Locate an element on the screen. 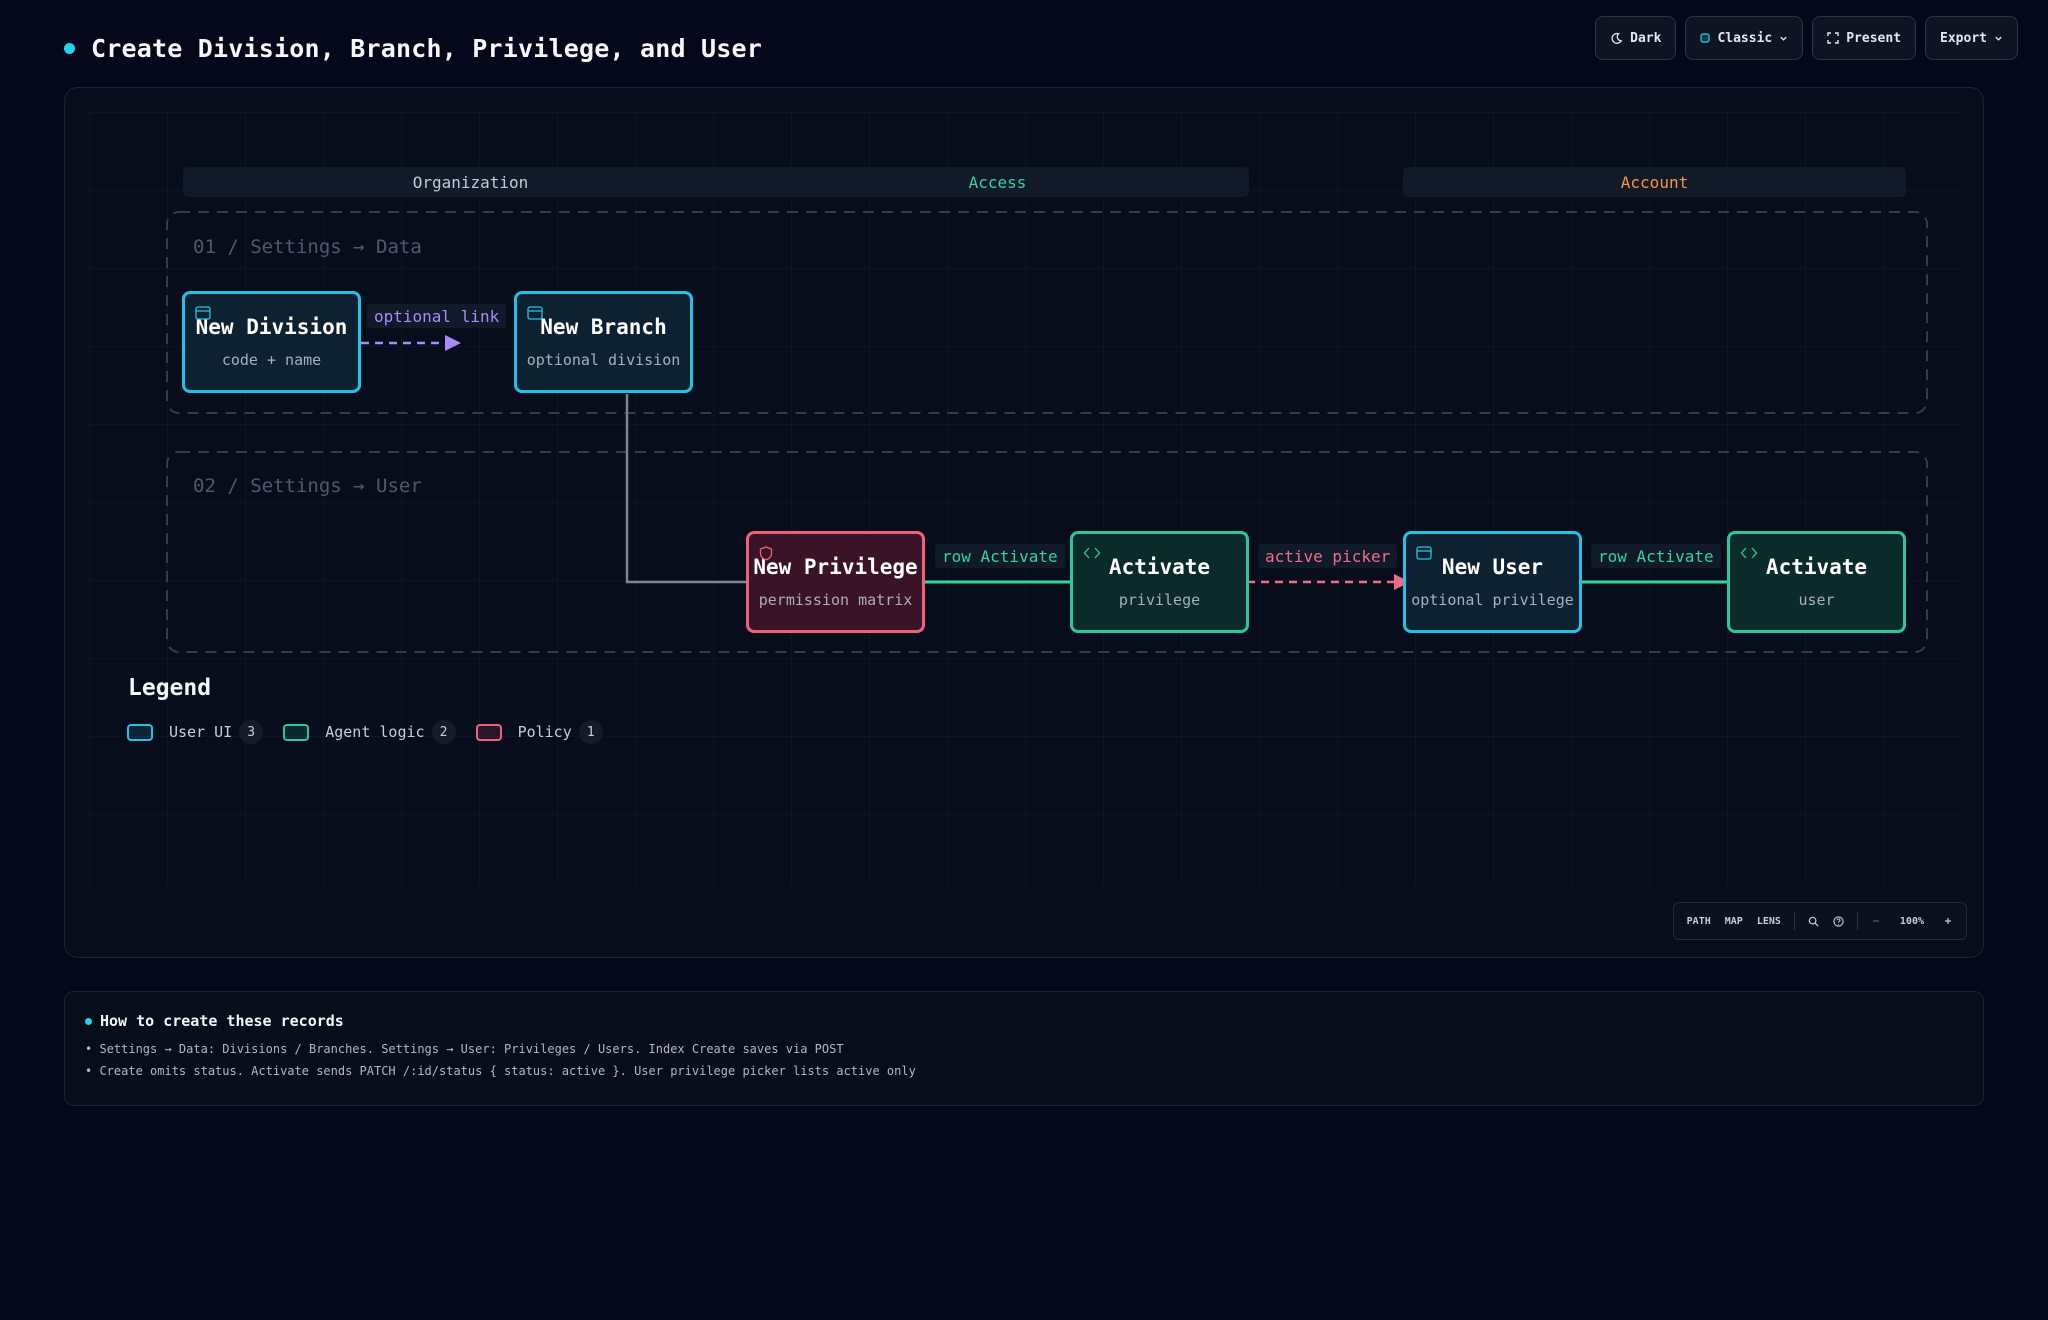 This screenshot has height=1320, width=2048. lane-header-organization: Organization is located at coordinates (470, 182).